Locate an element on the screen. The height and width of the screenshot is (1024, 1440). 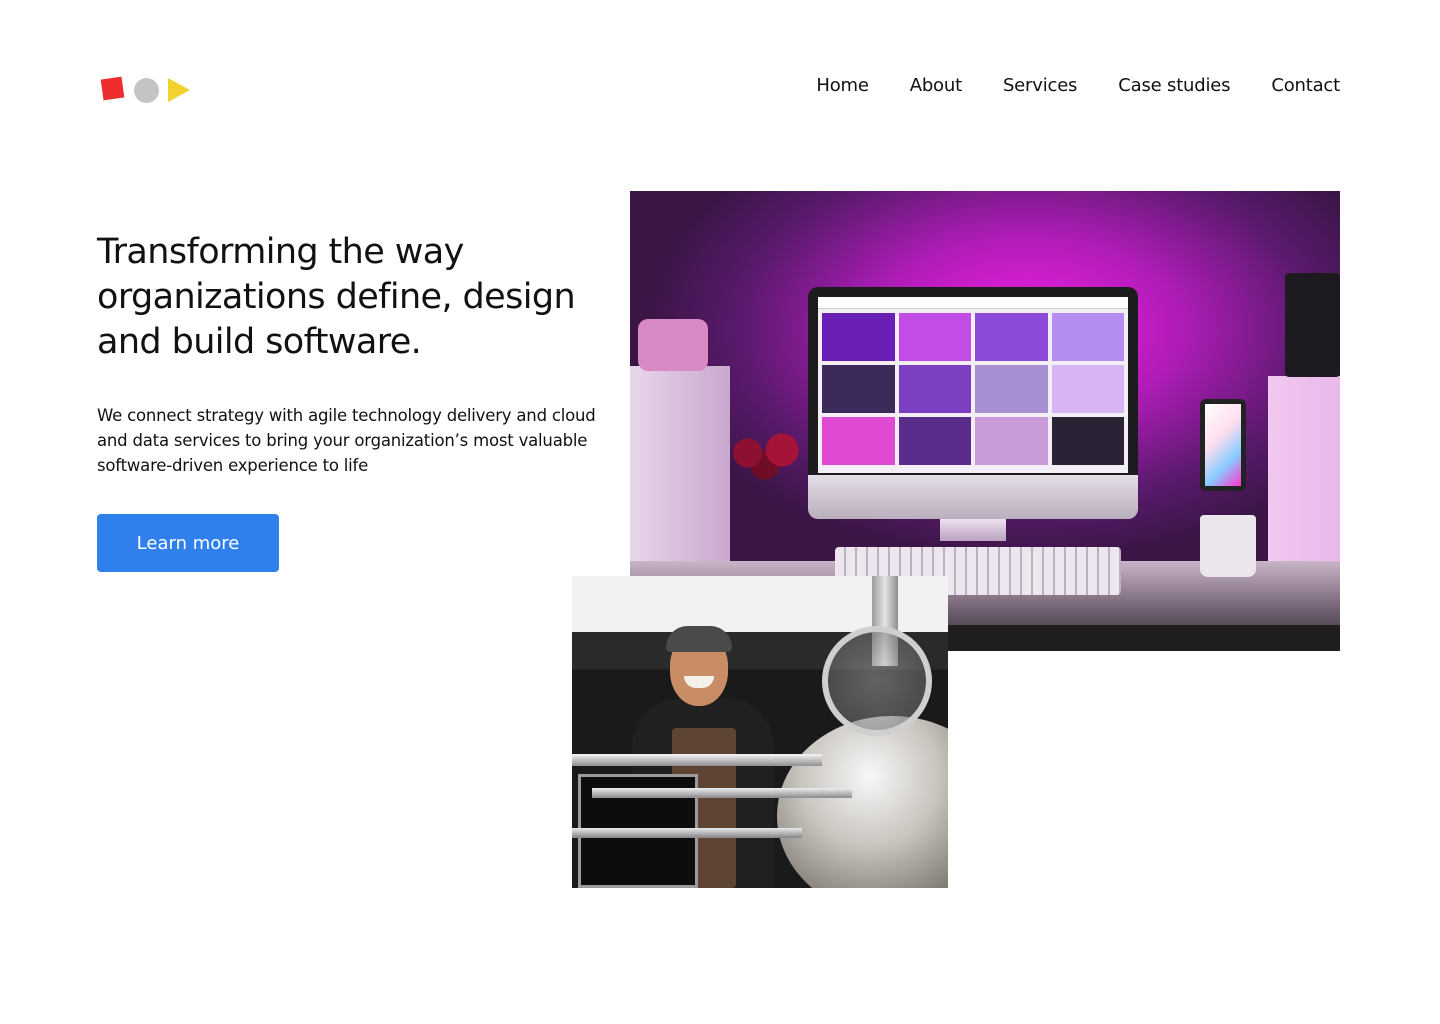
right-shelf is located at coordinates (1304, 471).